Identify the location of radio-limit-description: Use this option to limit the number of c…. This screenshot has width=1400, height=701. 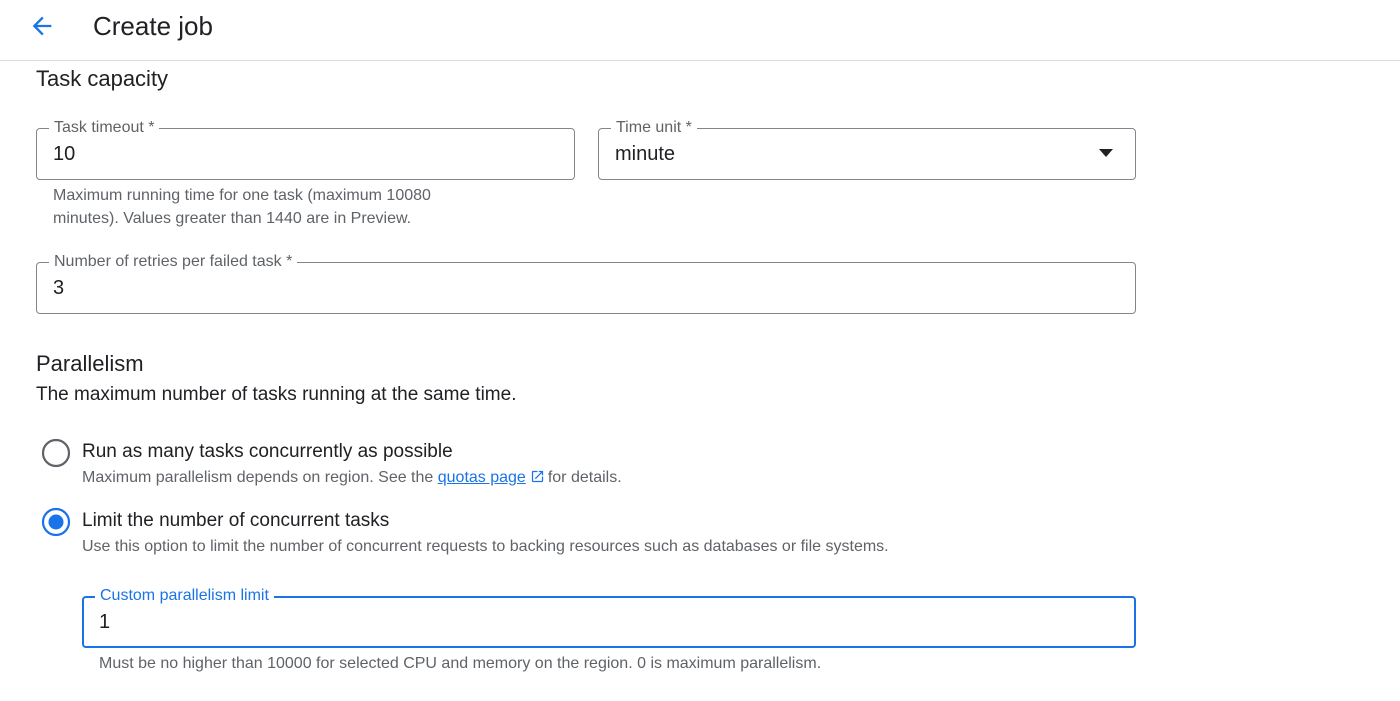
(485, 546).